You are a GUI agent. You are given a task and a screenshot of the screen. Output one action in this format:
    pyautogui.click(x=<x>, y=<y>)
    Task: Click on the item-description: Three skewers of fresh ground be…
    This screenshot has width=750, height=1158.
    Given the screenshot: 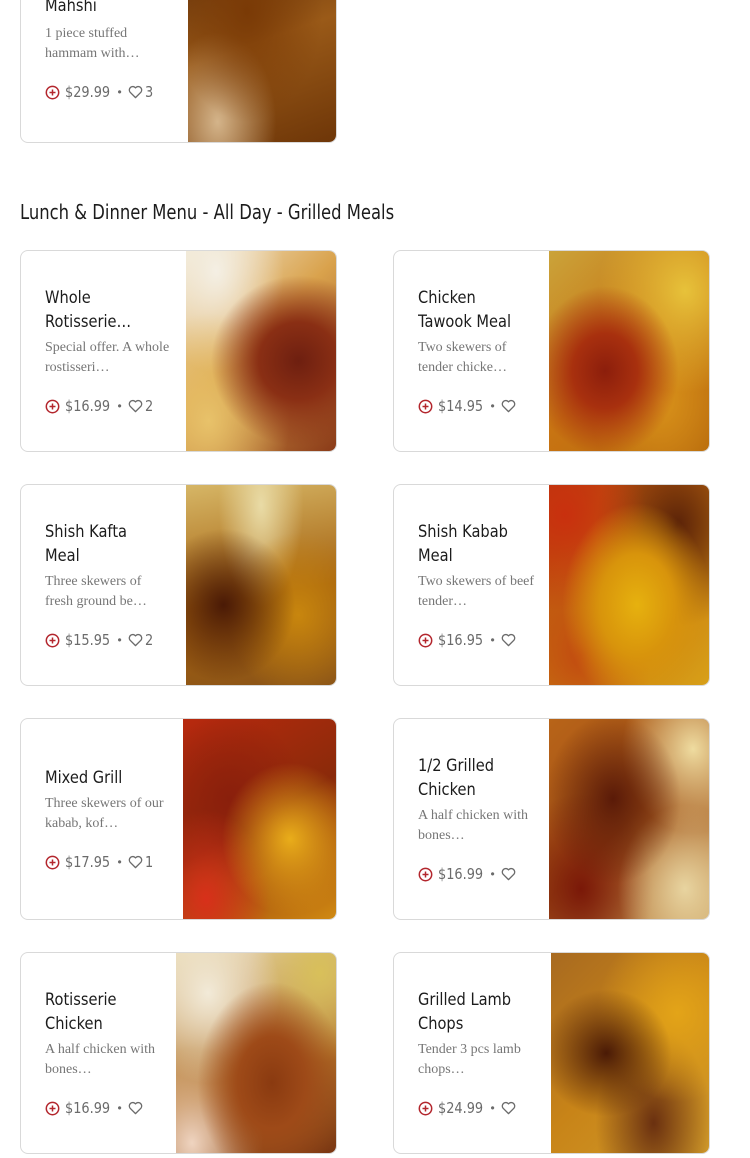 What is the action you would take?
    pyautogui.click(x=96, y=591)
    